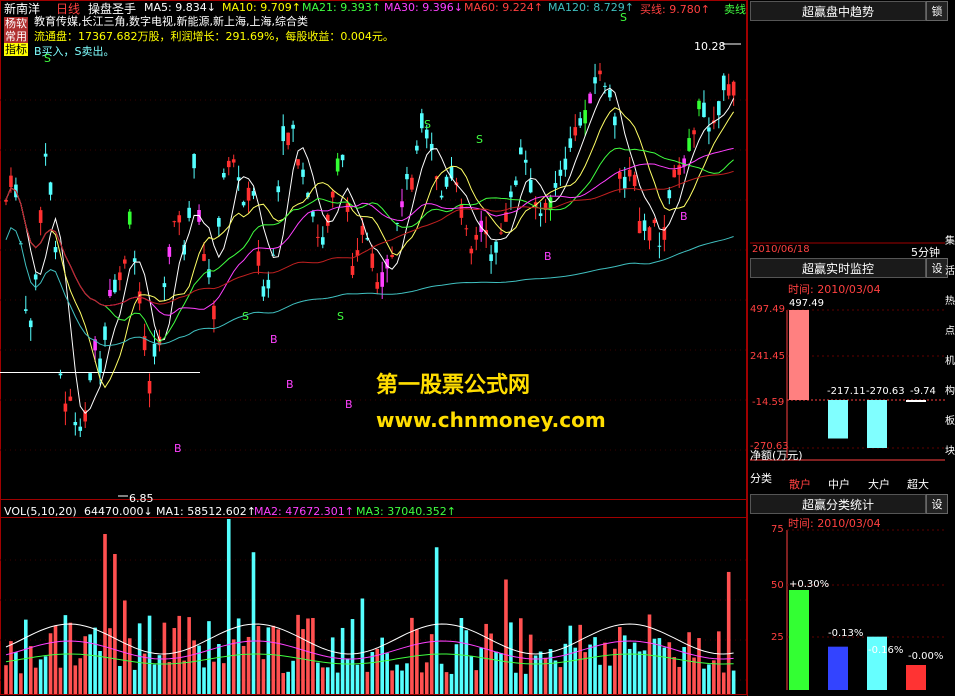 The image size is (955, 696). I want to click on trend-date: 2010/06/18, so click(781, 249).